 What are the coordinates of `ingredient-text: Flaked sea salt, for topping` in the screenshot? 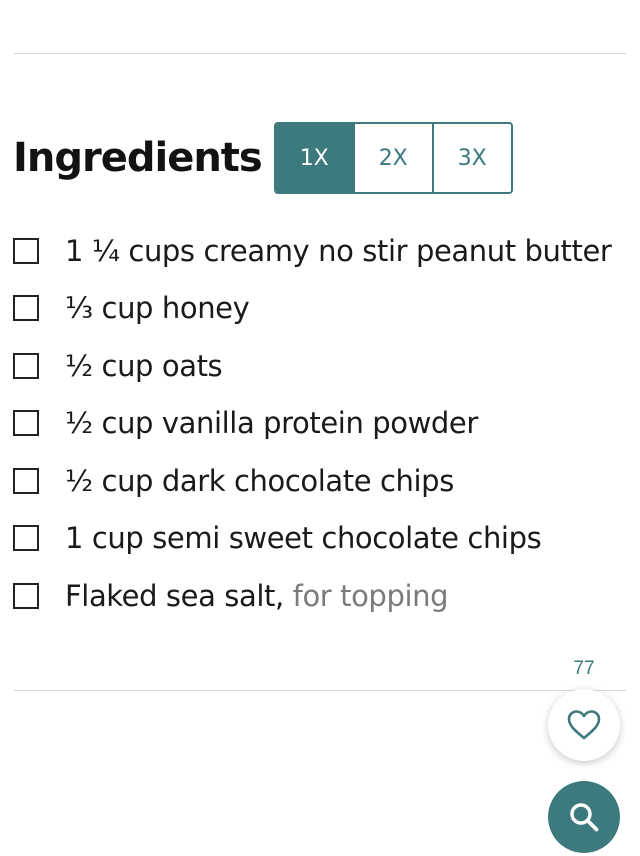 It's located at (257, 595).